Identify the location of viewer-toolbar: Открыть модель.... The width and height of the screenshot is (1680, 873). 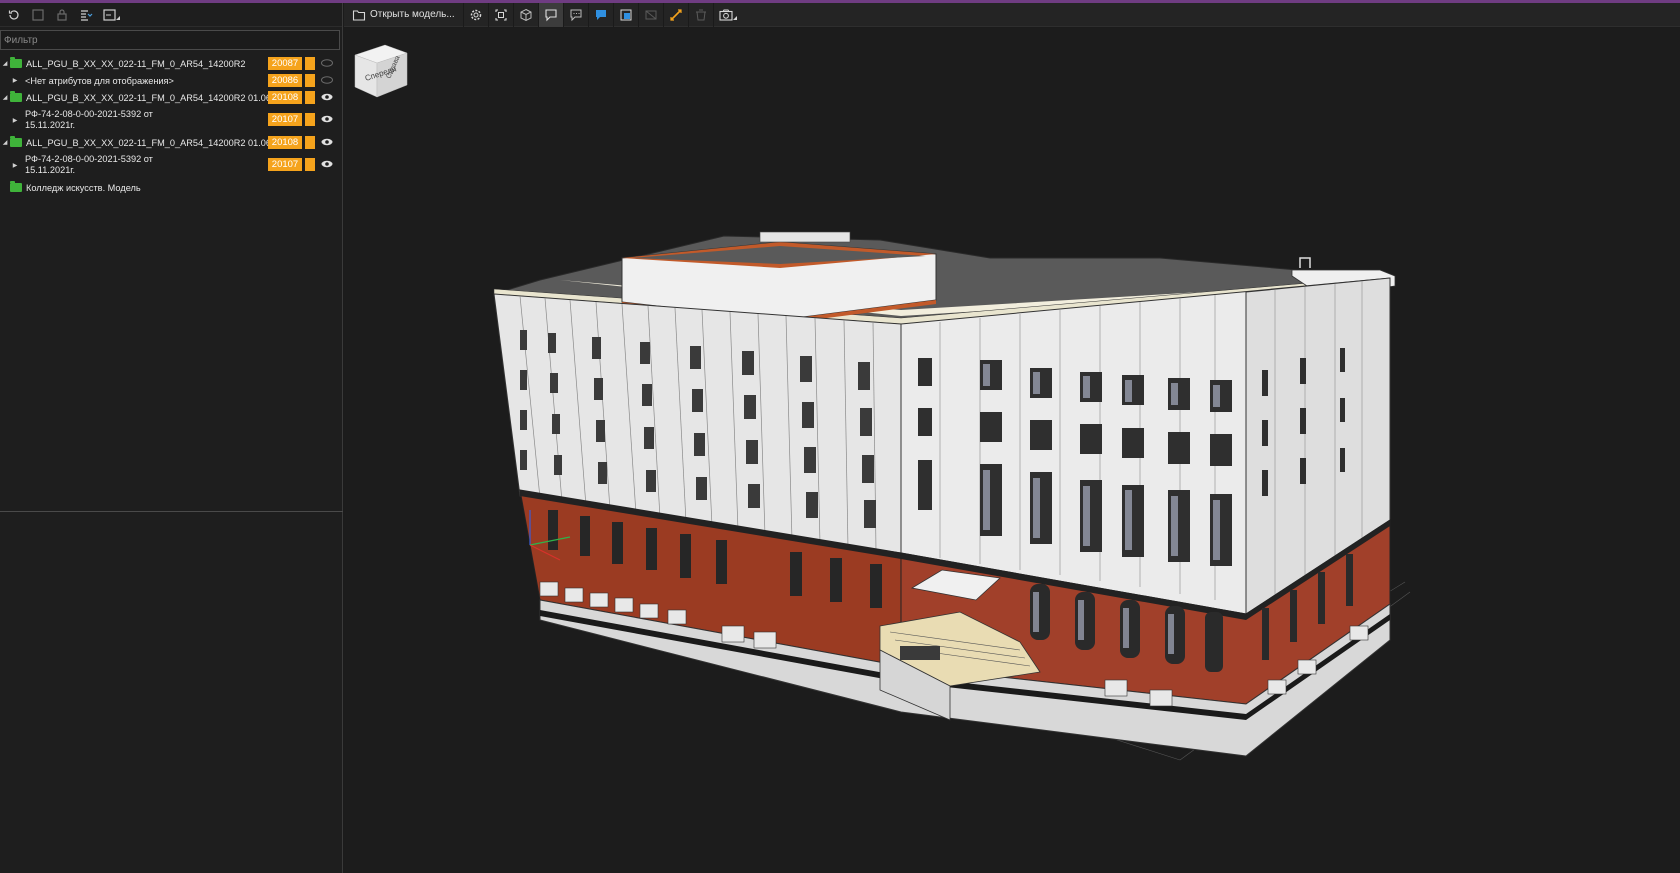
(1012, 14).